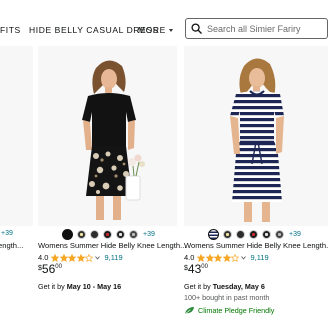 Image resolution: width=328 pixels, height=320 pixels. Describe the element at coordinates (227, 297) in the screenshot. I see `bought-count: 100+ bought in past month` at that location.